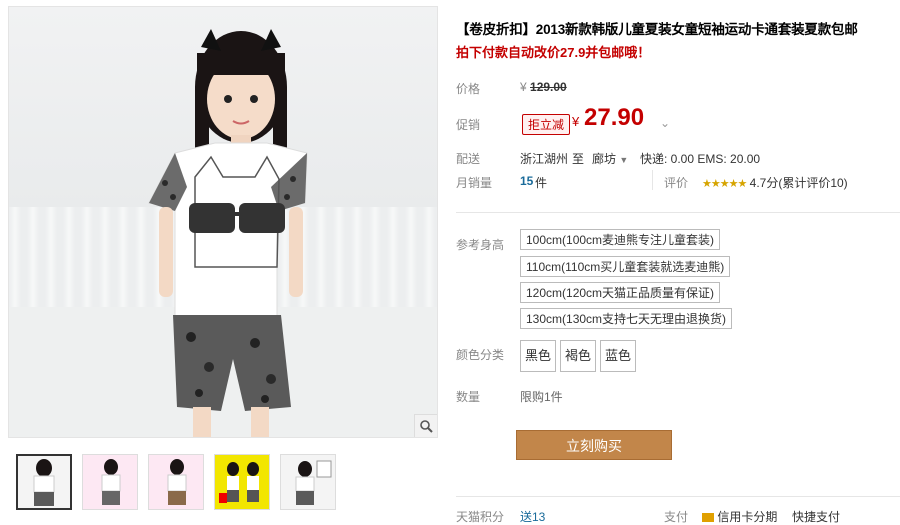  I want to click on installment-text: 信用卡分期, so click(747, 517).